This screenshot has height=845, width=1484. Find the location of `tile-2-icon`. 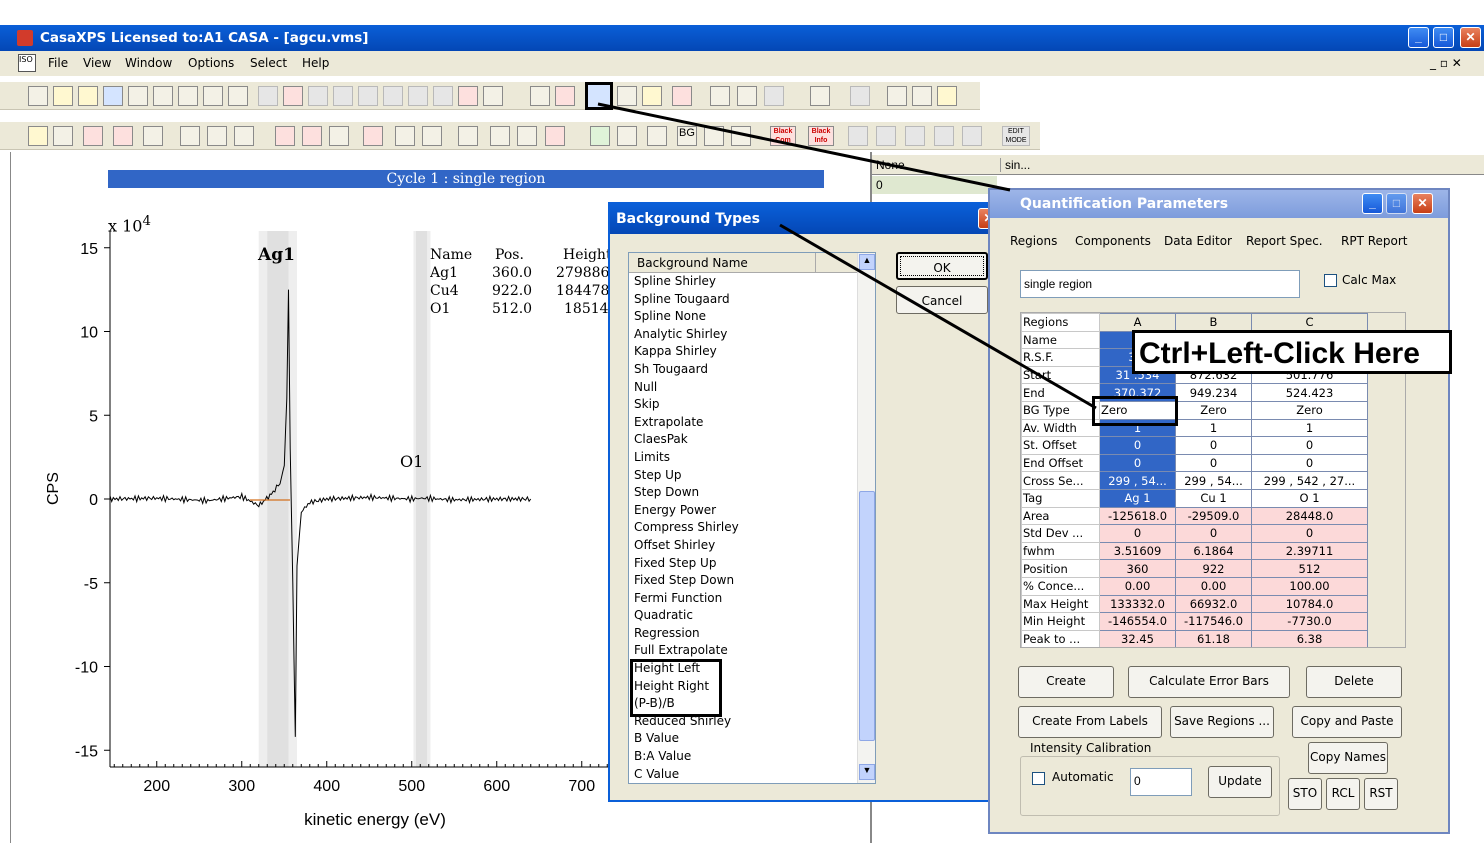

tile-2-icon is located at coordinates (747, 96).